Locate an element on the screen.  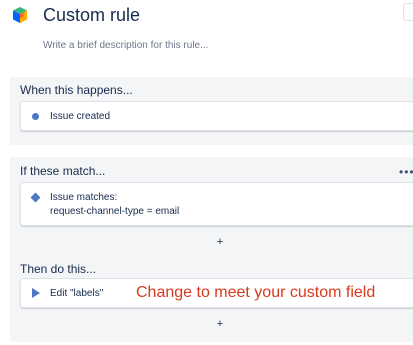
condition-card is located at coordinates (216, 204).